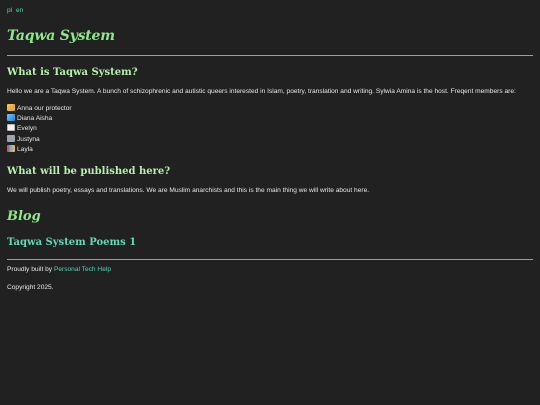  I want to click on page-icon, so click(11, 128).